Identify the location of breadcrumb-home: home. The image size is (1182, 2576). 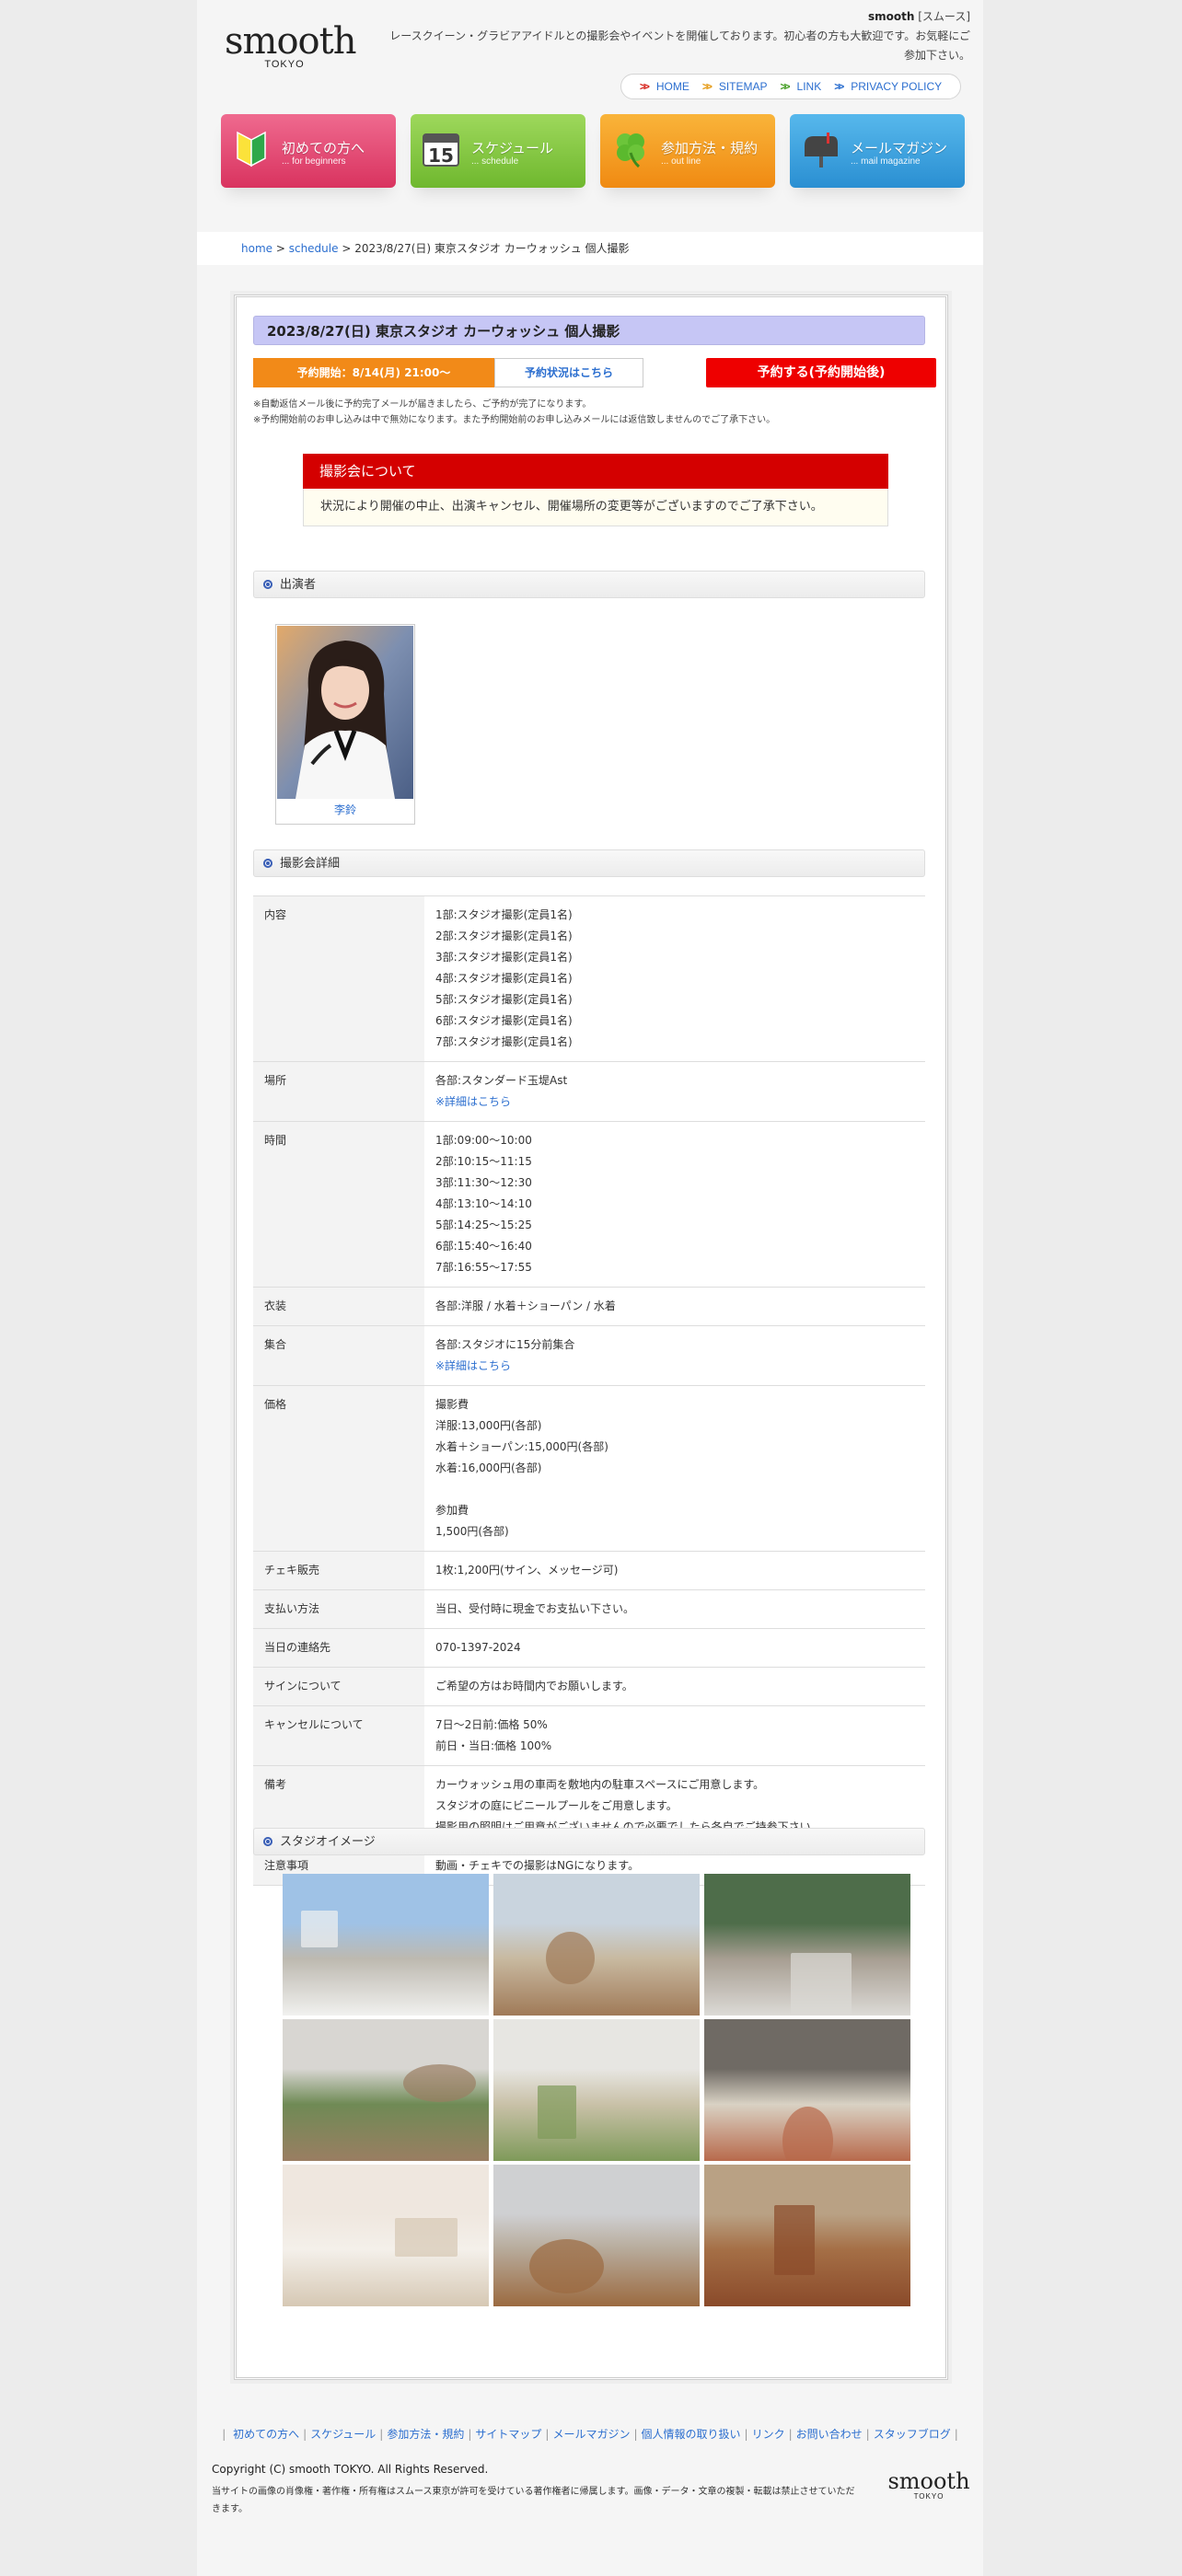
(256, 248).